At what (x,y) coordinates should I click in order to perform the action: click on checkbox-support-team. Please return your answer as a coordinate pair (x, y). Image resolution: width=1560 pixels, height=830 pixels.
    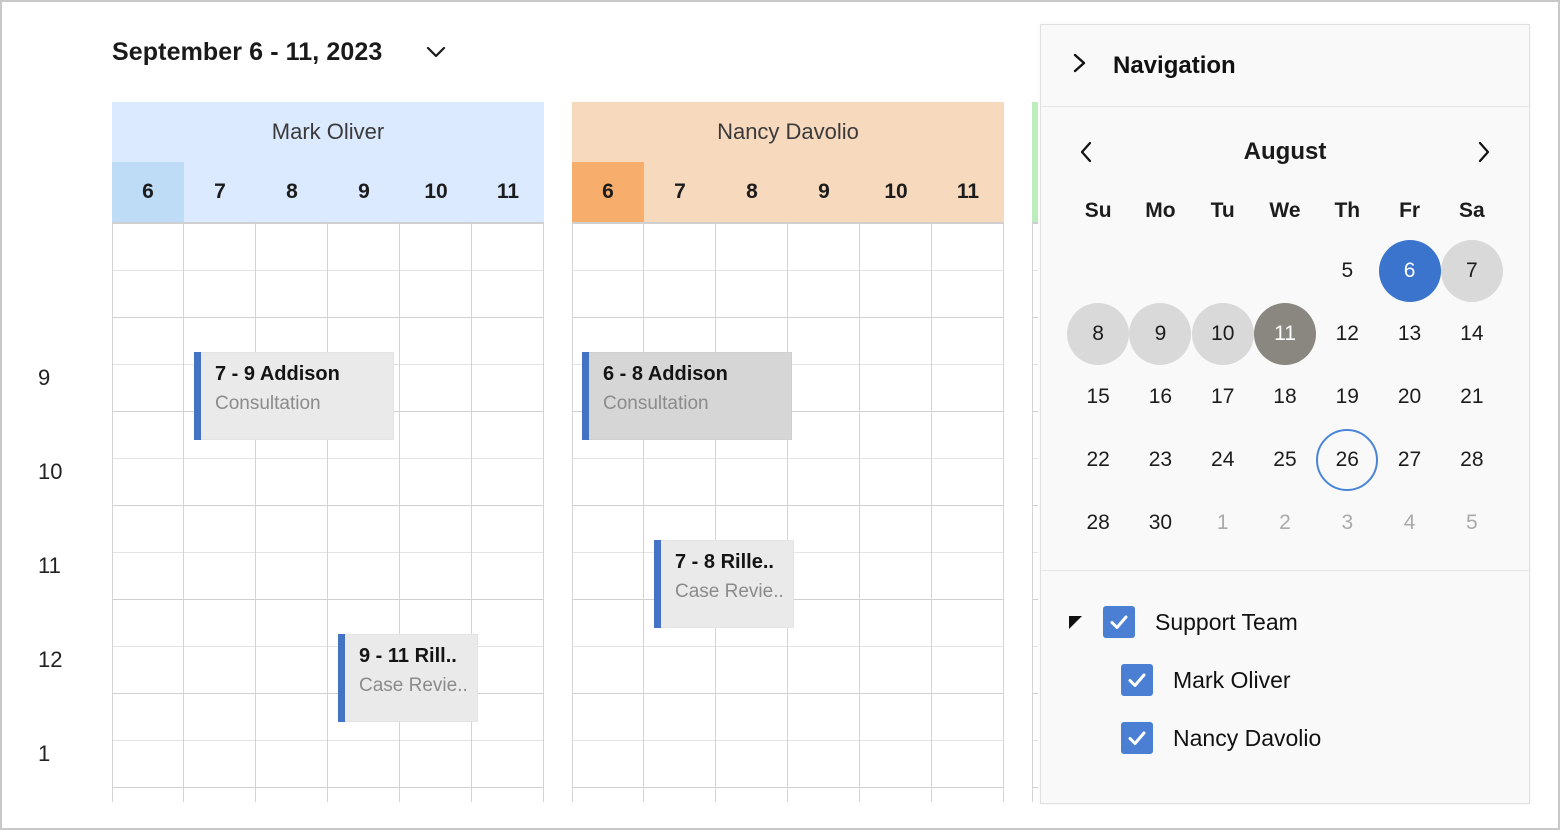
    Looking at the image, I should click on (1119, 622).